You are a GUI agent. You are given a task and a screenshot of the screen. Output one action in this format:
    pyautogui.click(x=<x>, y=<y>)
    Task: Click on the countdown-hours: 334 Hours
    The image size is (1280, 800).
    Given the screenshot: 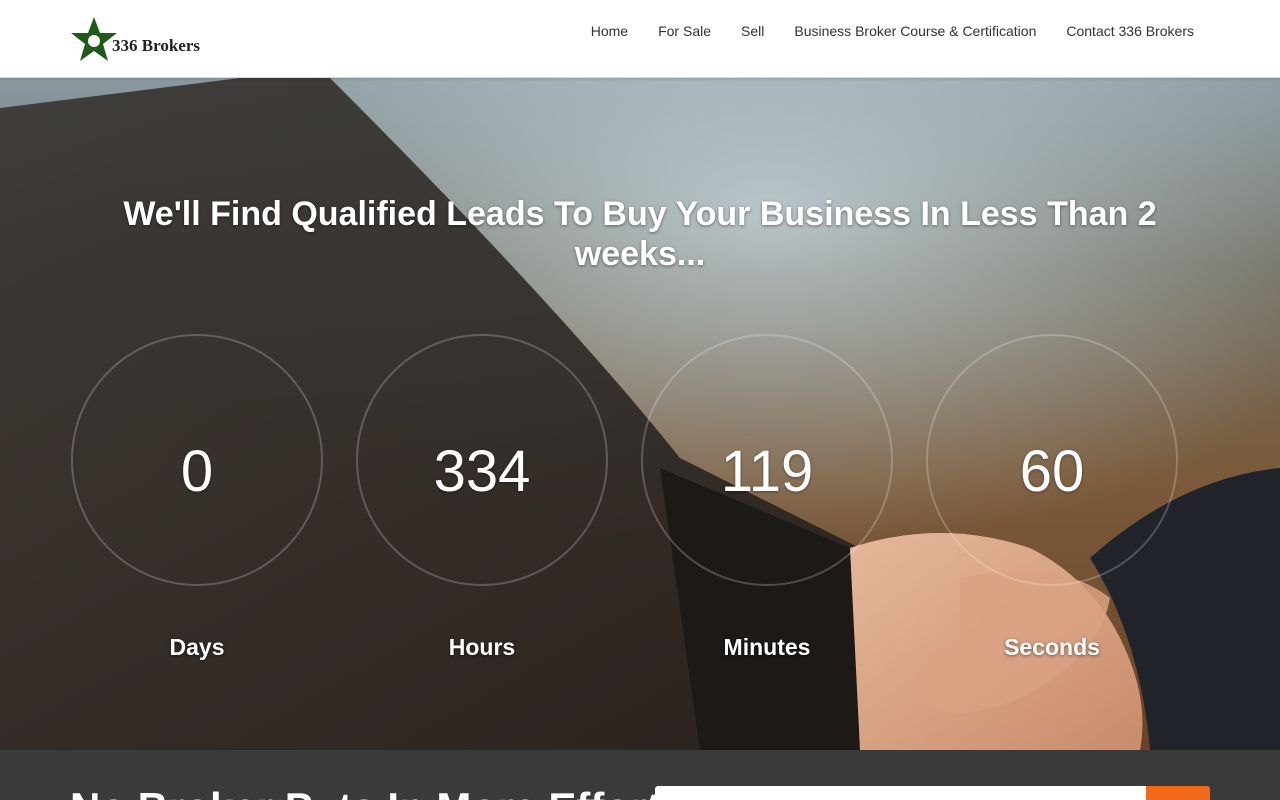 What is the action you would take?
    pyautogui.click(x=482, y=504)
    